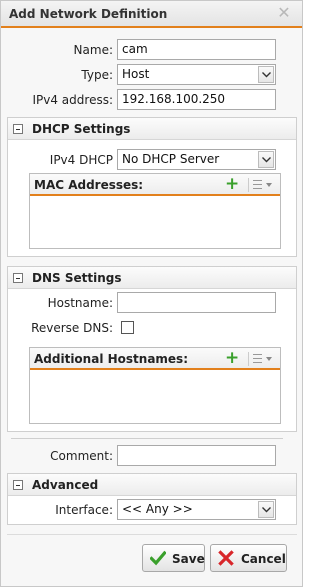 The height and width of the screenshot is (587, 320). Describe the element at coordinates (155, 385) in the screenshot. I see `additional-hostnames-grid: Additional Hostnames: +` at that location.